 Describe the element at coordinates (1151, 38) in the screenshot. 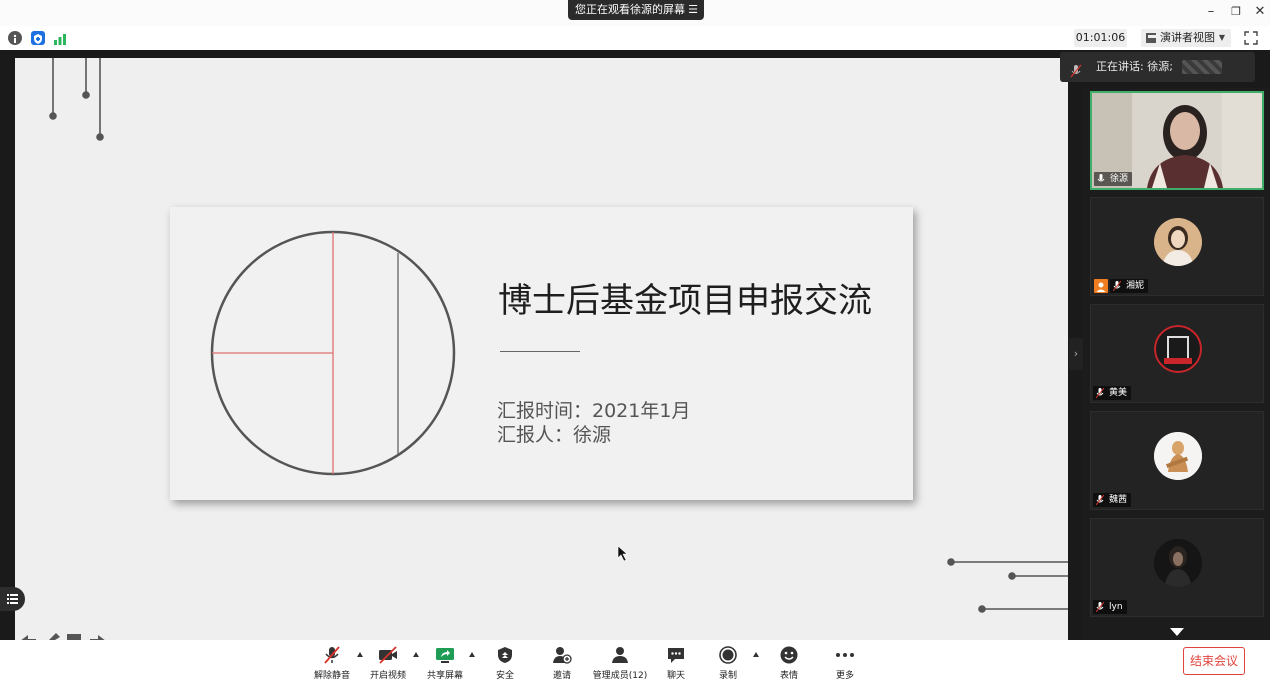

I see `layout-icon` at that location.